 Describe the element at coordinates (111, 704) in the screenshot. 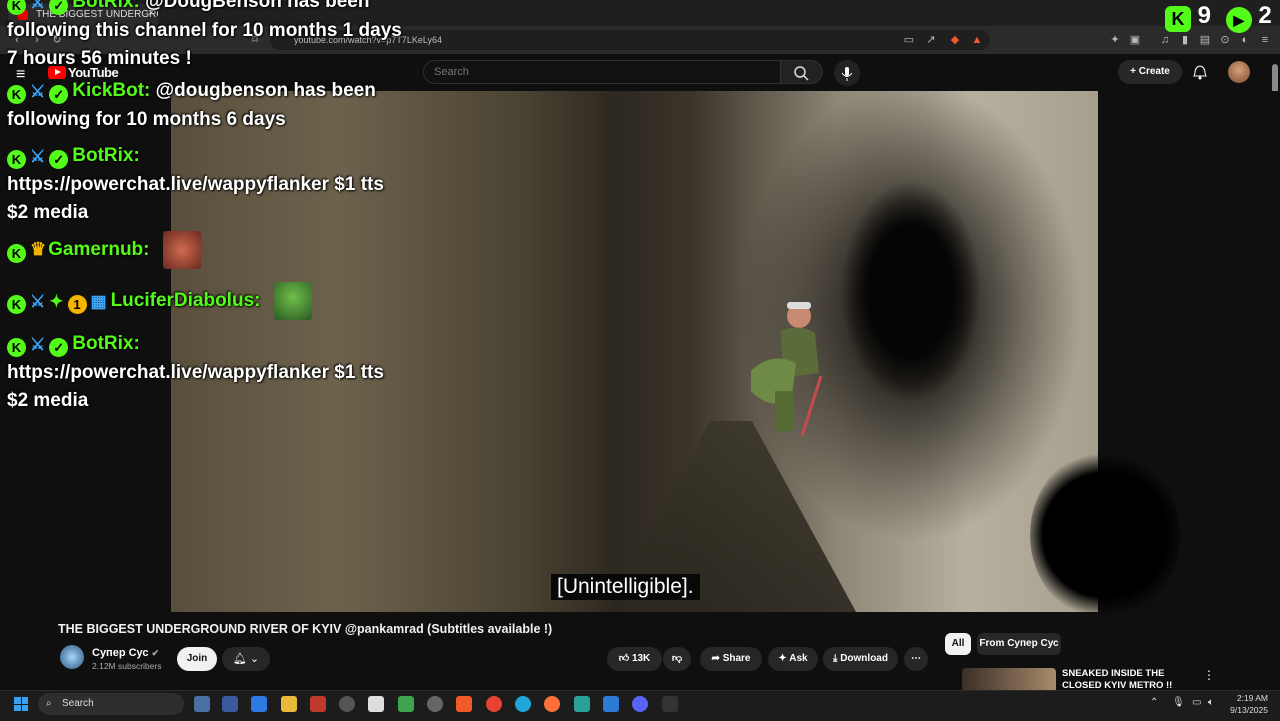

I see `taskbar-search: ⌕ Search` at that location.